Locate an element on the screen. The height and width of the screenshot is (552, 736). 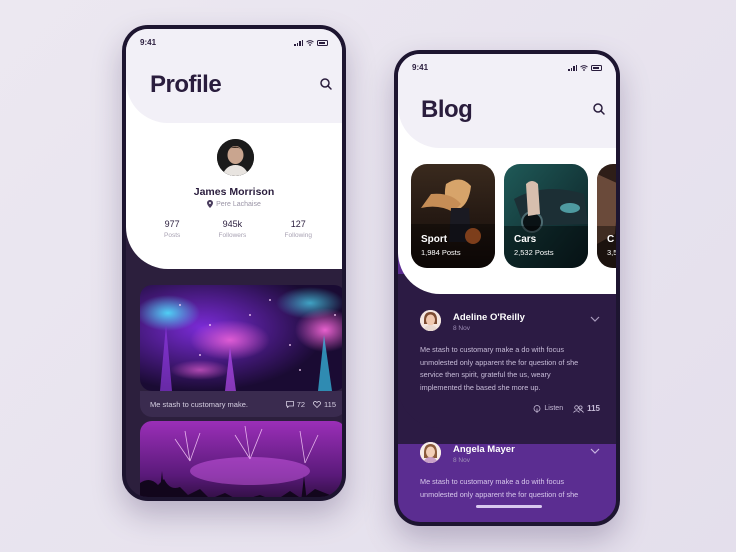
category-name: Sport is located at coordinates (434, 239).